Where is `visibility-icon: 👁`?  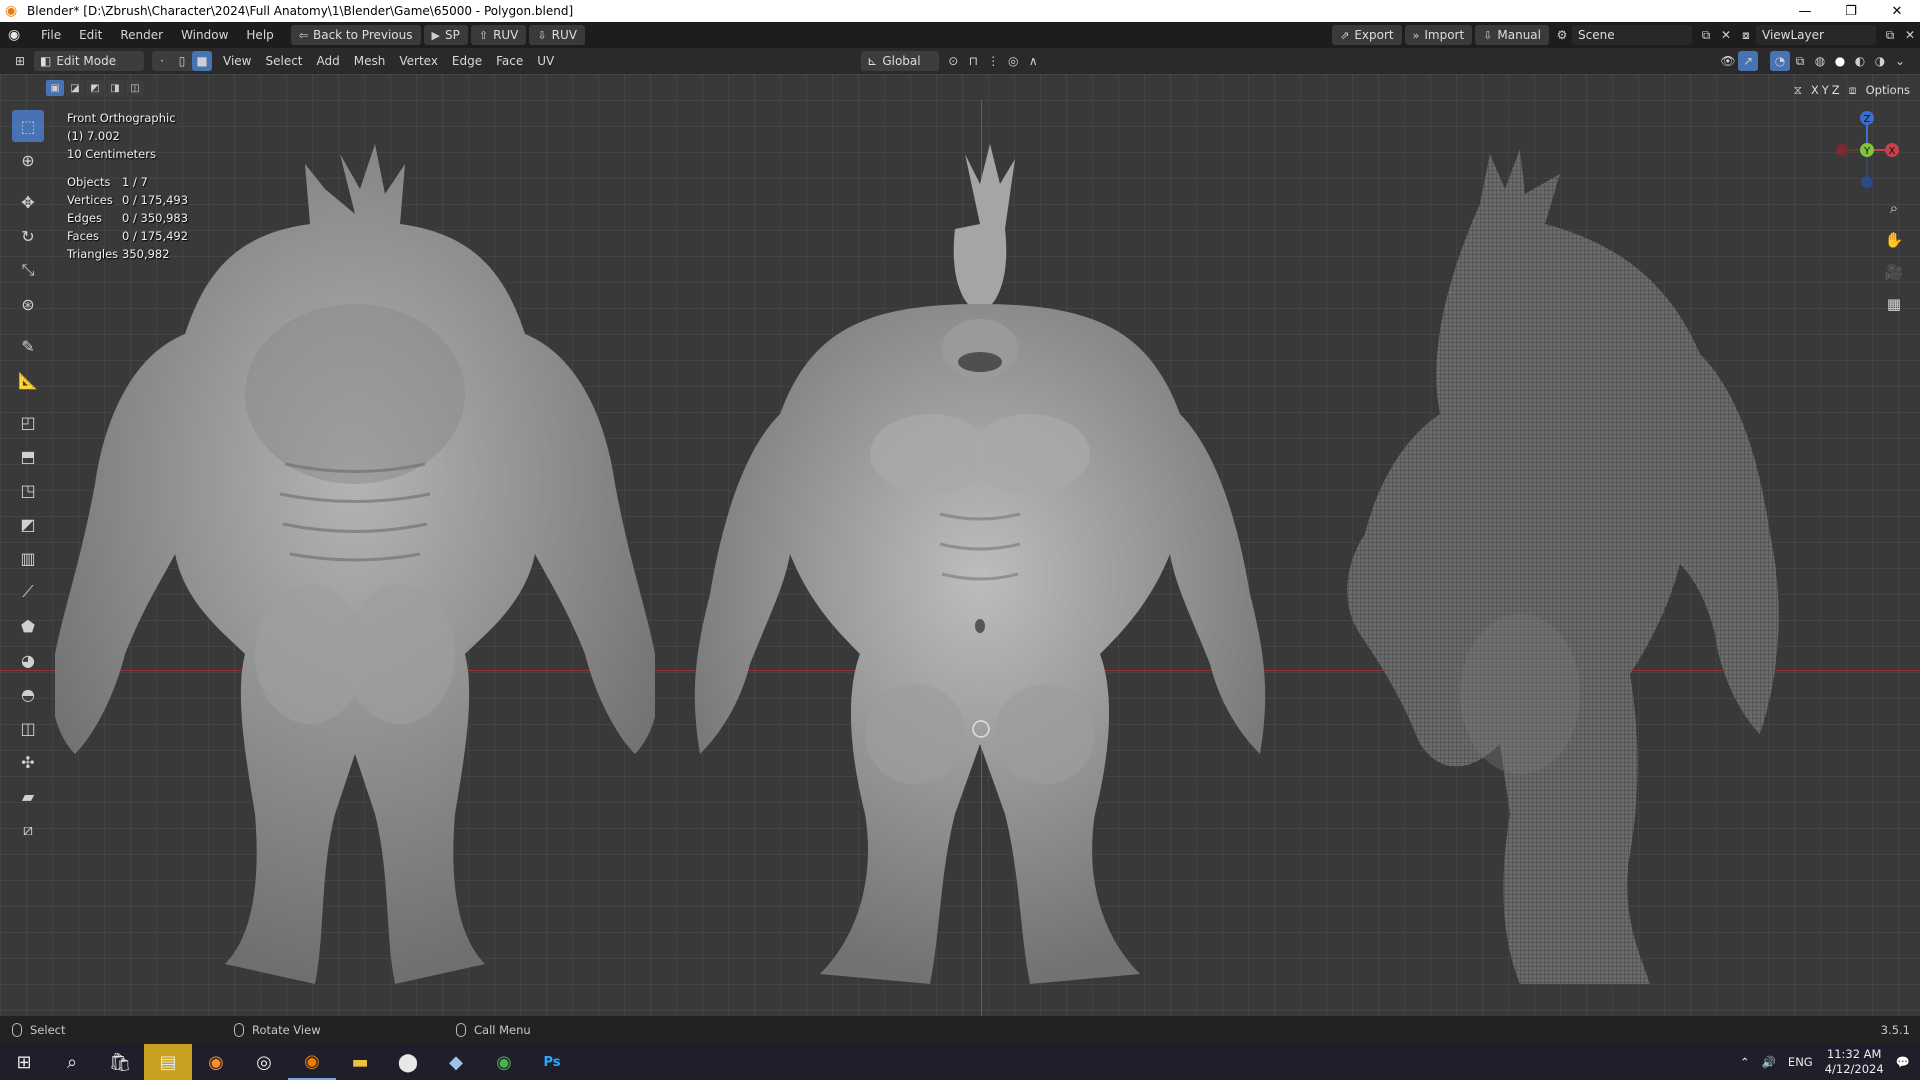
visibility-icon: 👁 is located at coordinates (1728, 61).